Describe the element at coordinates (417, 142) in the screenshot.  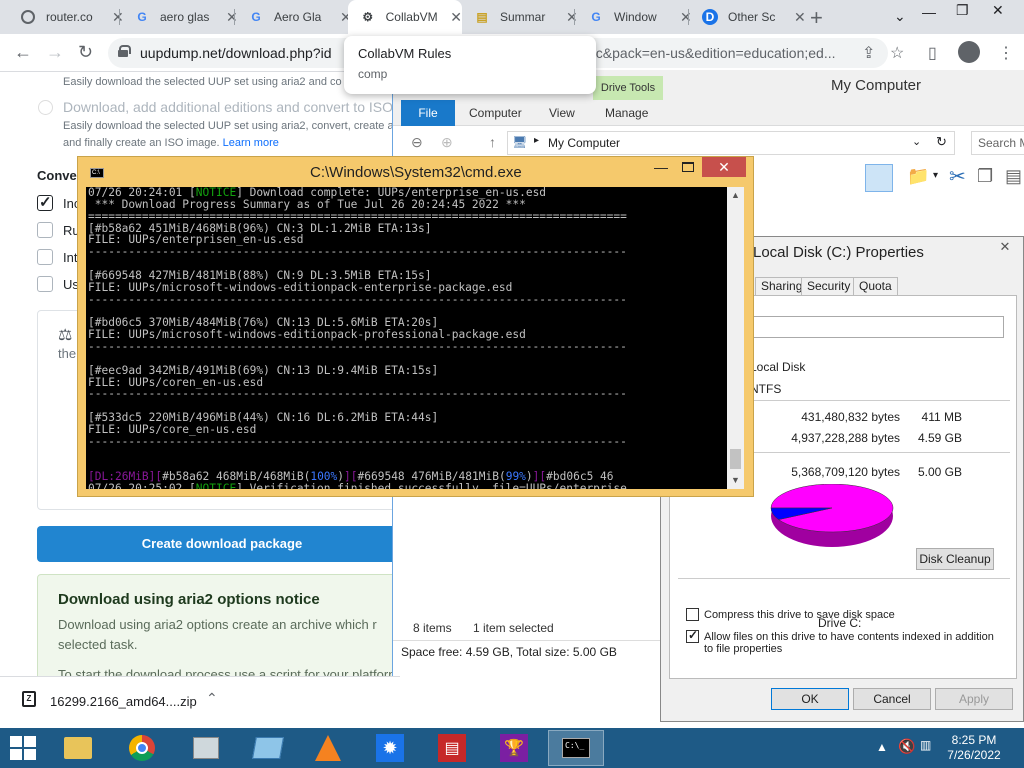
I see `back-arrow-icon: ⊖` at that location.